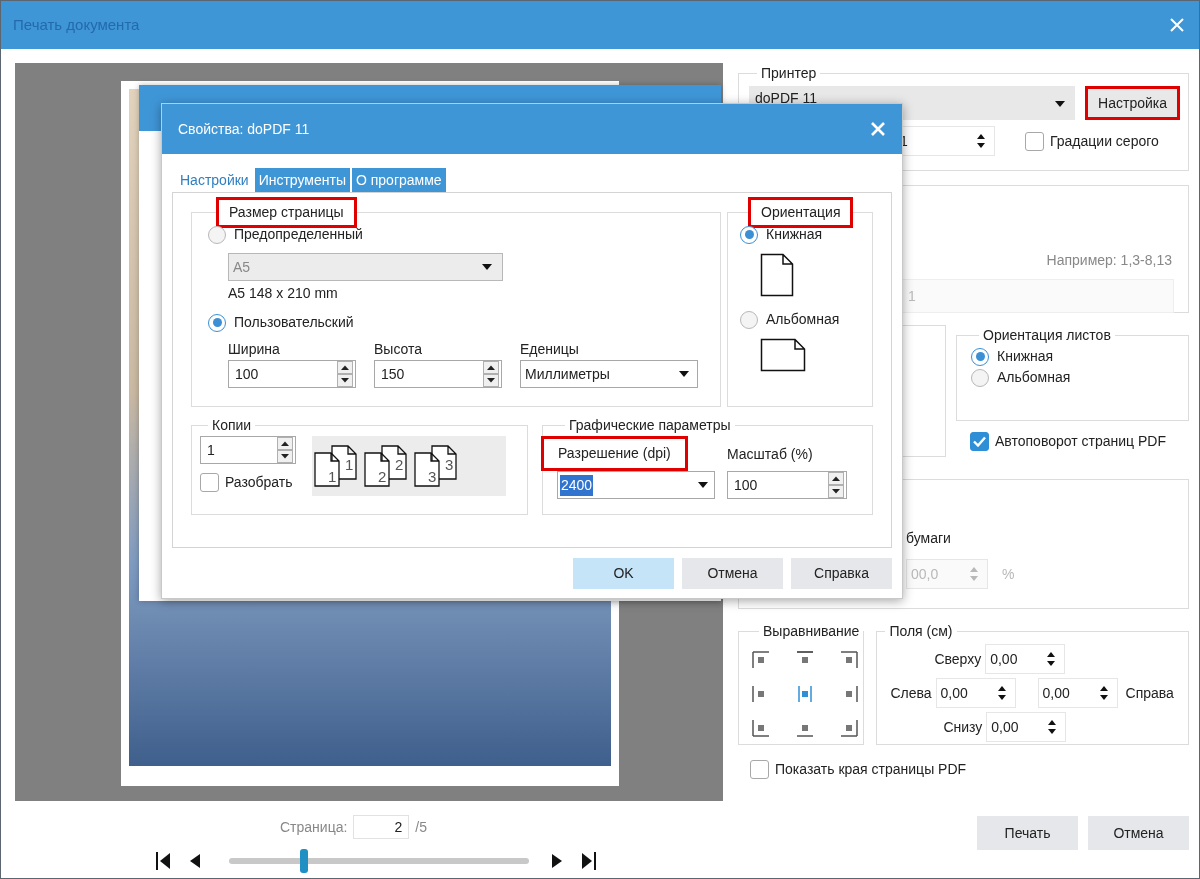 Image resolution: width=1200 pixels, height=879 pixels. What do you see at coordinates (975, 693) in the screenshot?
I see `left-margin-field: 0,00` at bounding box center [975, 693].